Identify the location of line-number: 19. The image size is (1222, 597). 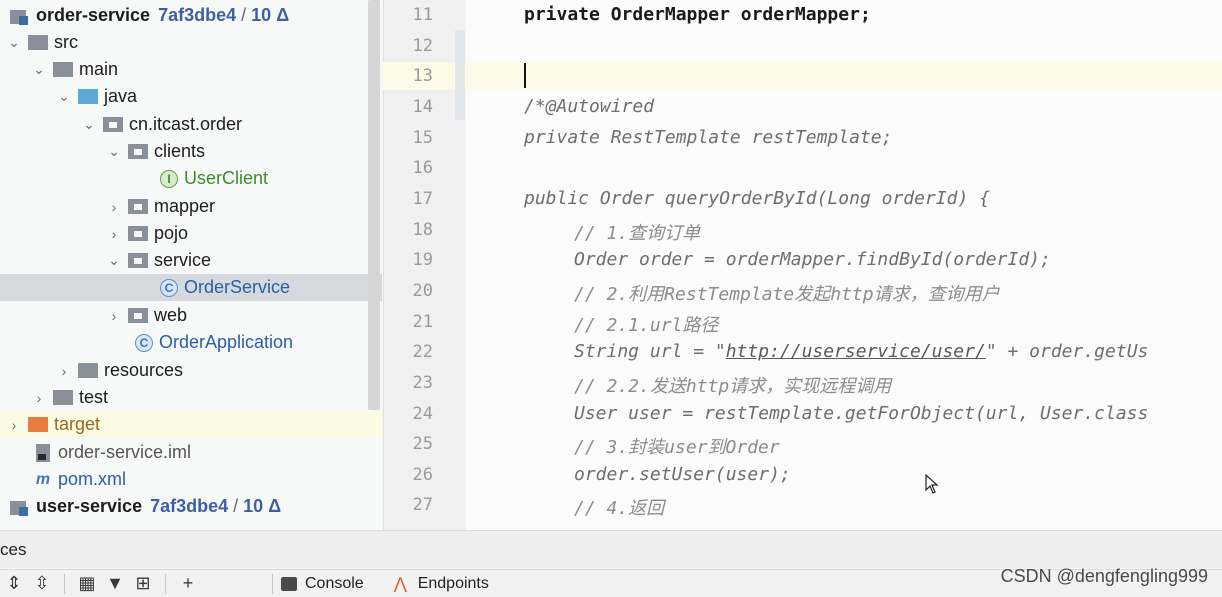
(422, 260).